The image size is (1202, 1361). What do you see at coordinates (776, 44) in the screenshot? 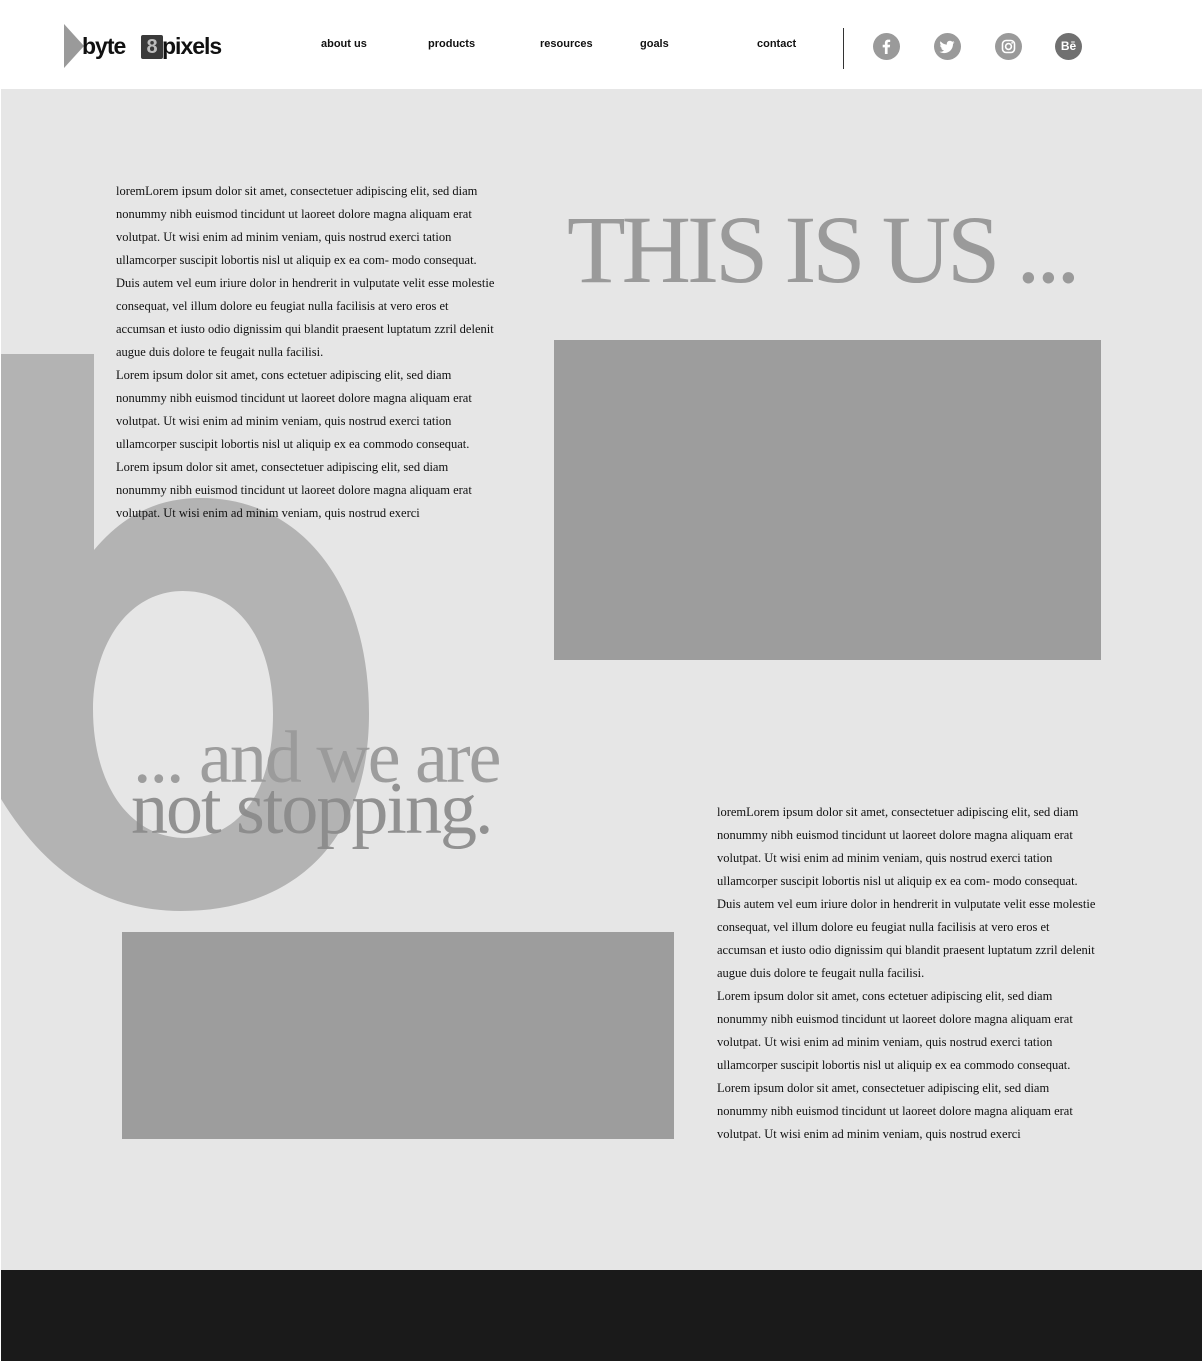
I see `nav-contact: contact` at bounding box center [776, 44].